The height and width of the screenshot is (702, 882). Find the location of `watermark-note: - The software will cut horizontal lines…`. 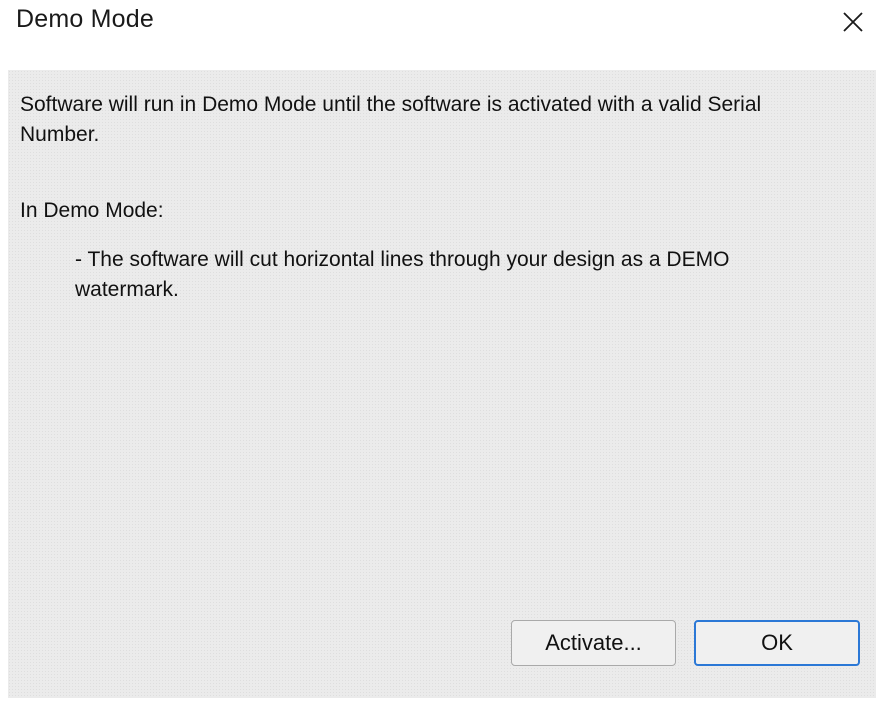

watermark-note: - The software will cut horizontal lines… is located at coordinates (402, 274).